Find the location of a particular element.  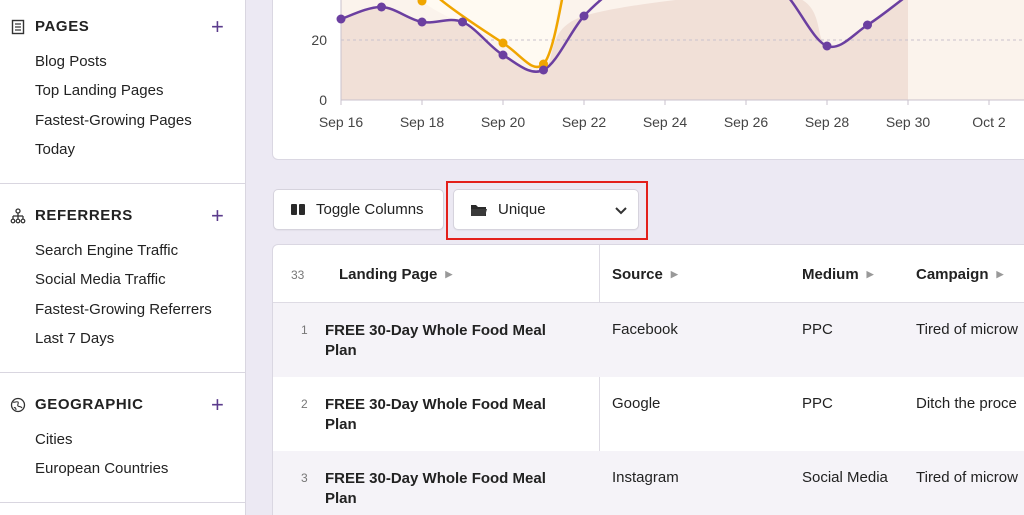

header-campaign-label: Campaign is located at coordinates (952, 274).